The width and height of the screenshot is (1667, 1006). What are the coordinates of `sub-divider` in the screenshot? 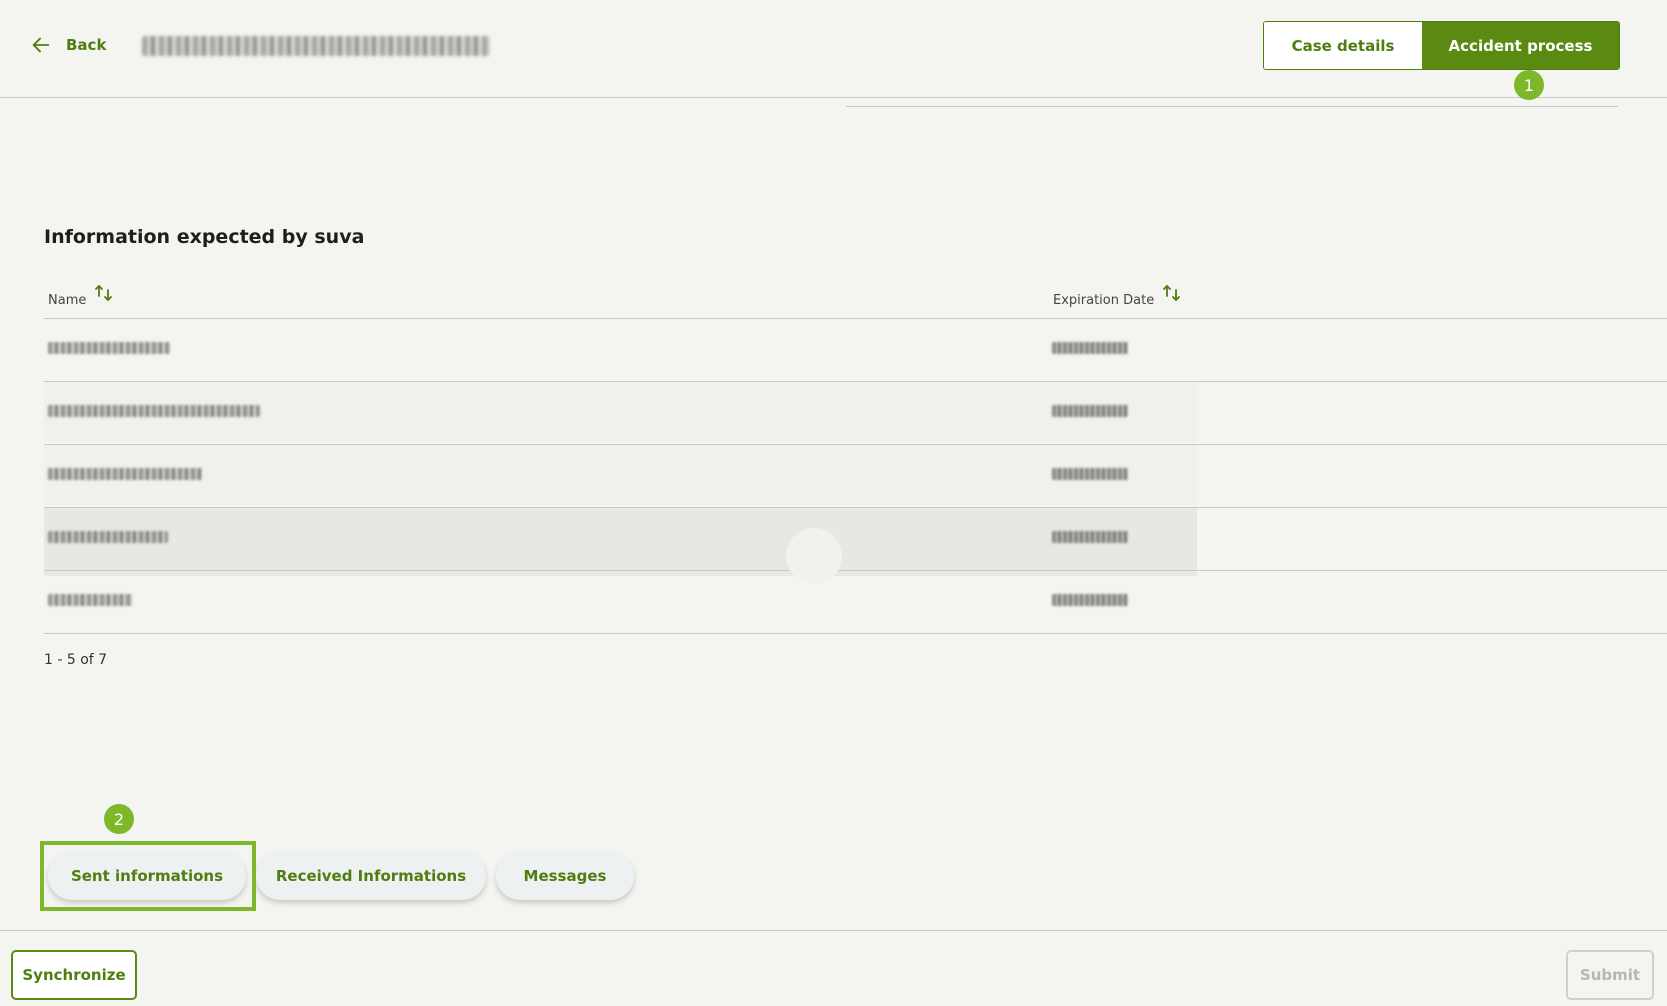 It's located at (1232, 106).